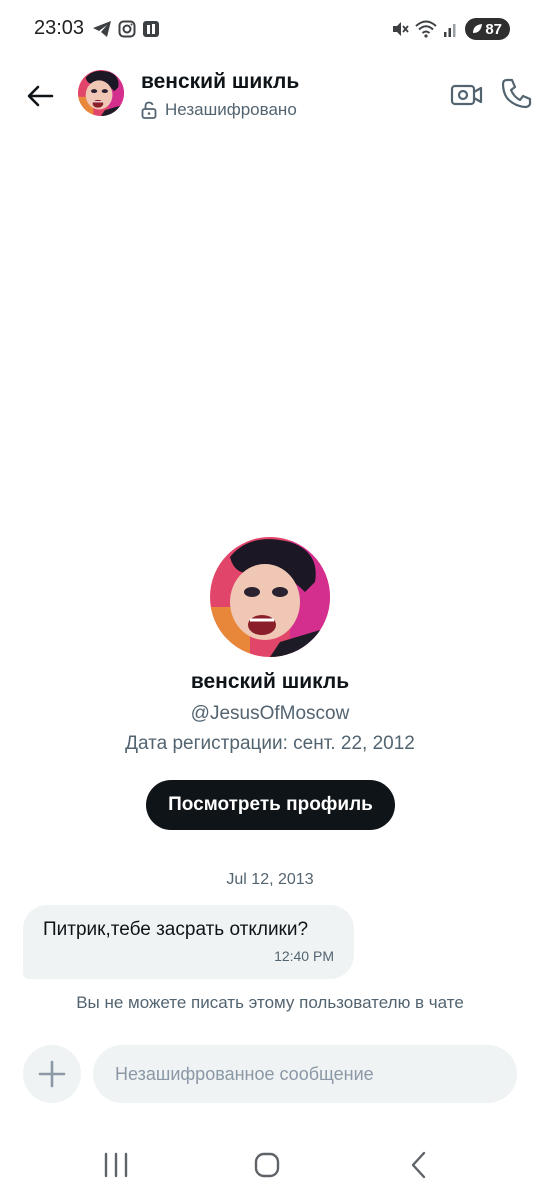 The image size is (540, 1199). I want to click on header-name: венский шикль, so click(220, 81).